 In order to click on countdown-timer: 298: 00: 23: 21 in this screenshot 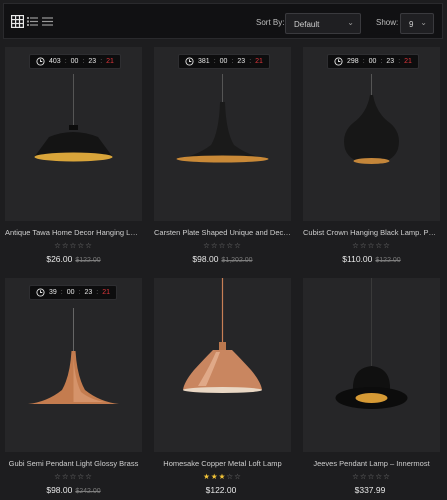, I will do `click(373, 61)`.